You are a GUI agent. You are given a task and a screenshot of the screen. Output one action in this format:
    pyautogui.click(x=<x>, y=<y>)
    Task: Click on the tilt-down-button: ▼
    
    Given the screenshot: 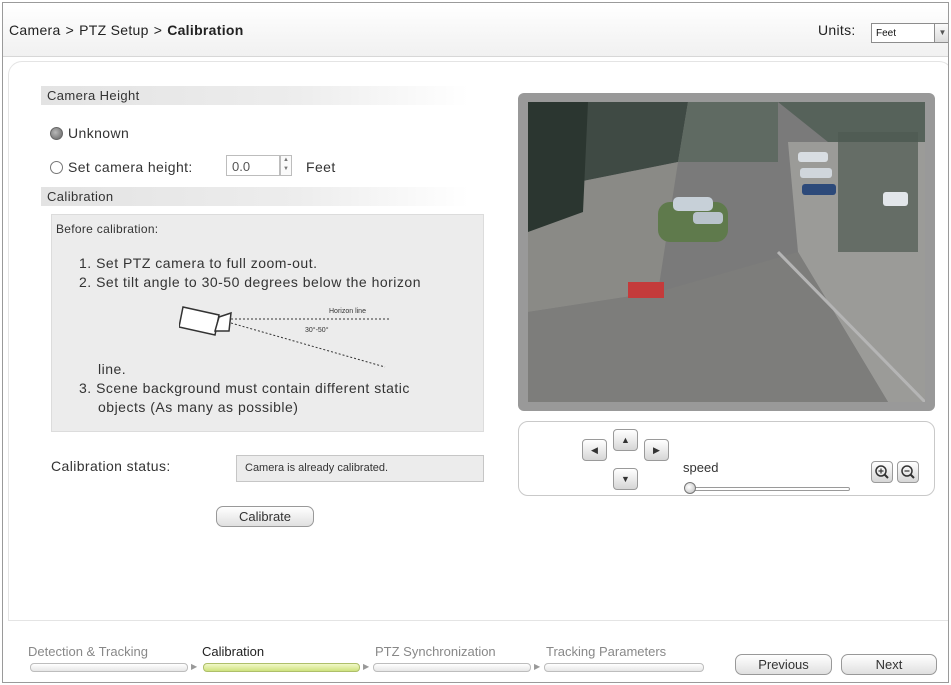 What is the action you would take?
    pyautogui.click(x=625, y=479)
    